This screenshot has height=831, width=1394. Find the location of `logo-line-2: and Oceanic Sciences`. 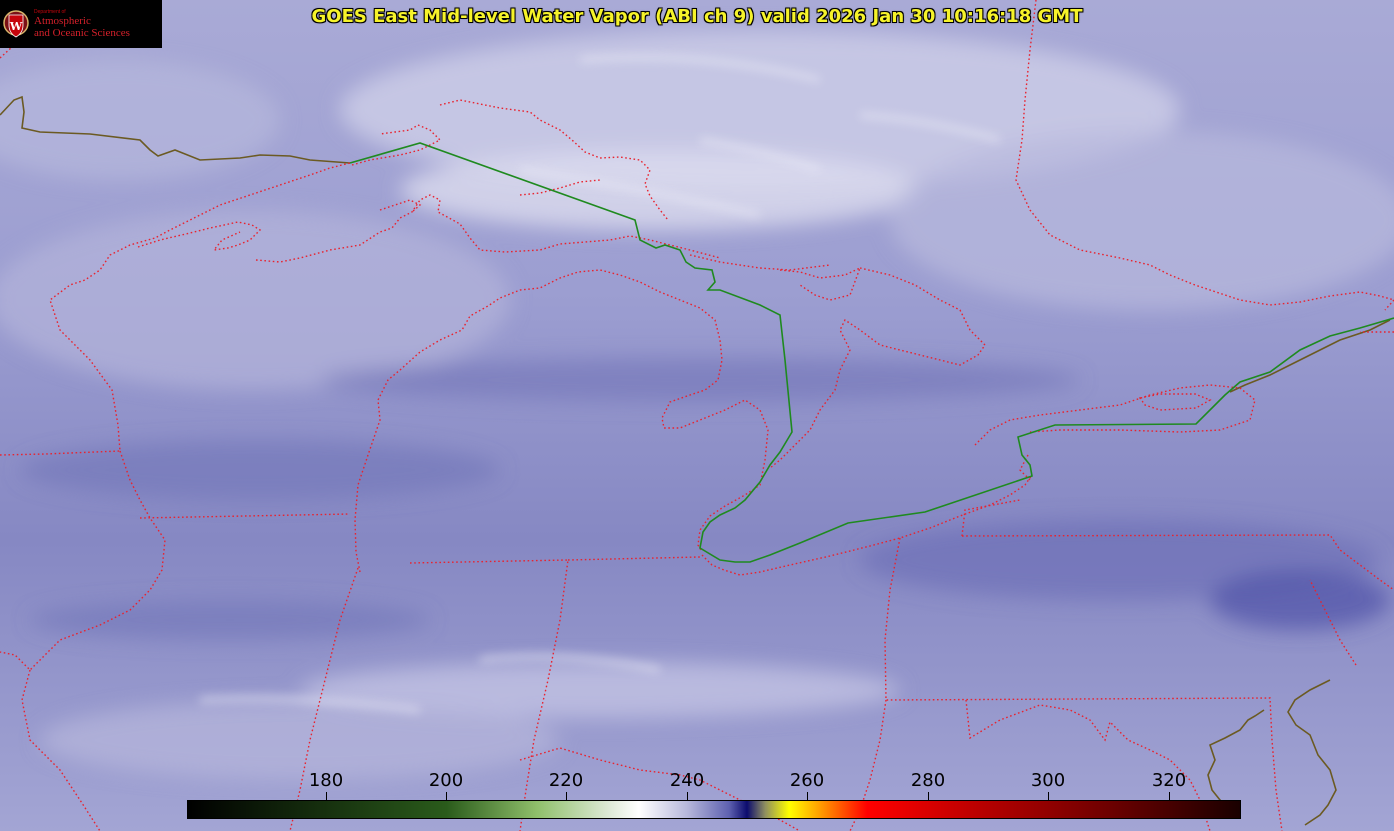

logo-line-2: and Oceanic Sciences is located at coordinates (82, 33).